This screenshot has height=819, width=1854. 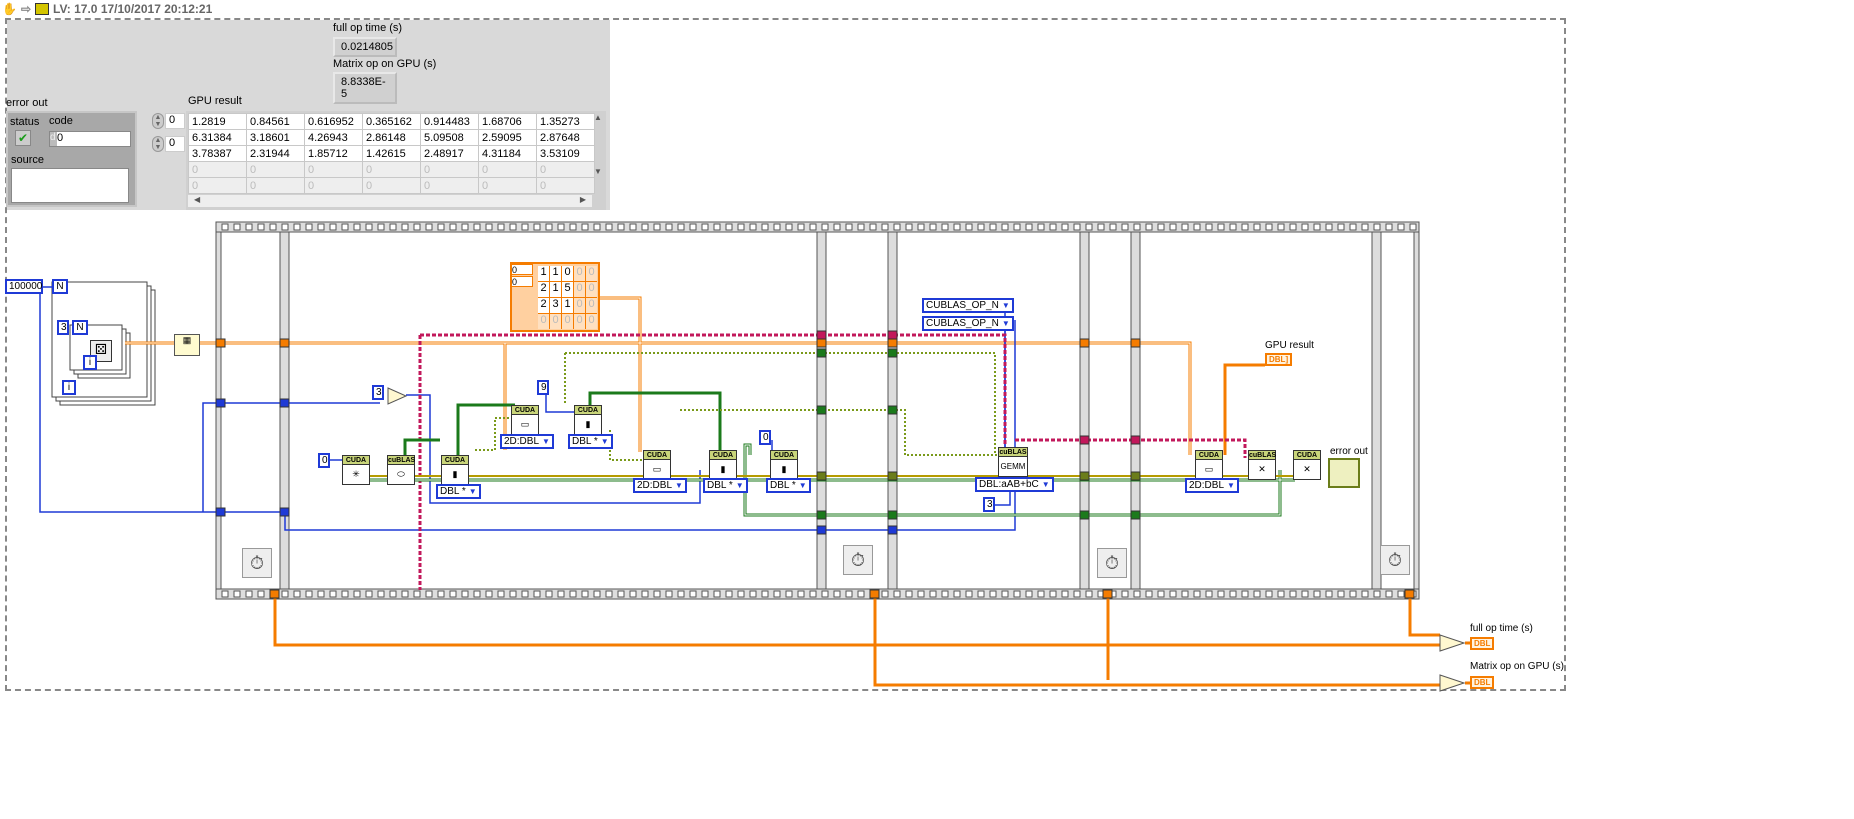 What do you see at coordinates (525, 420) in the screenshot?
I see `cuda-download-node: CUDA ▭` at bounding box center [525, 420].